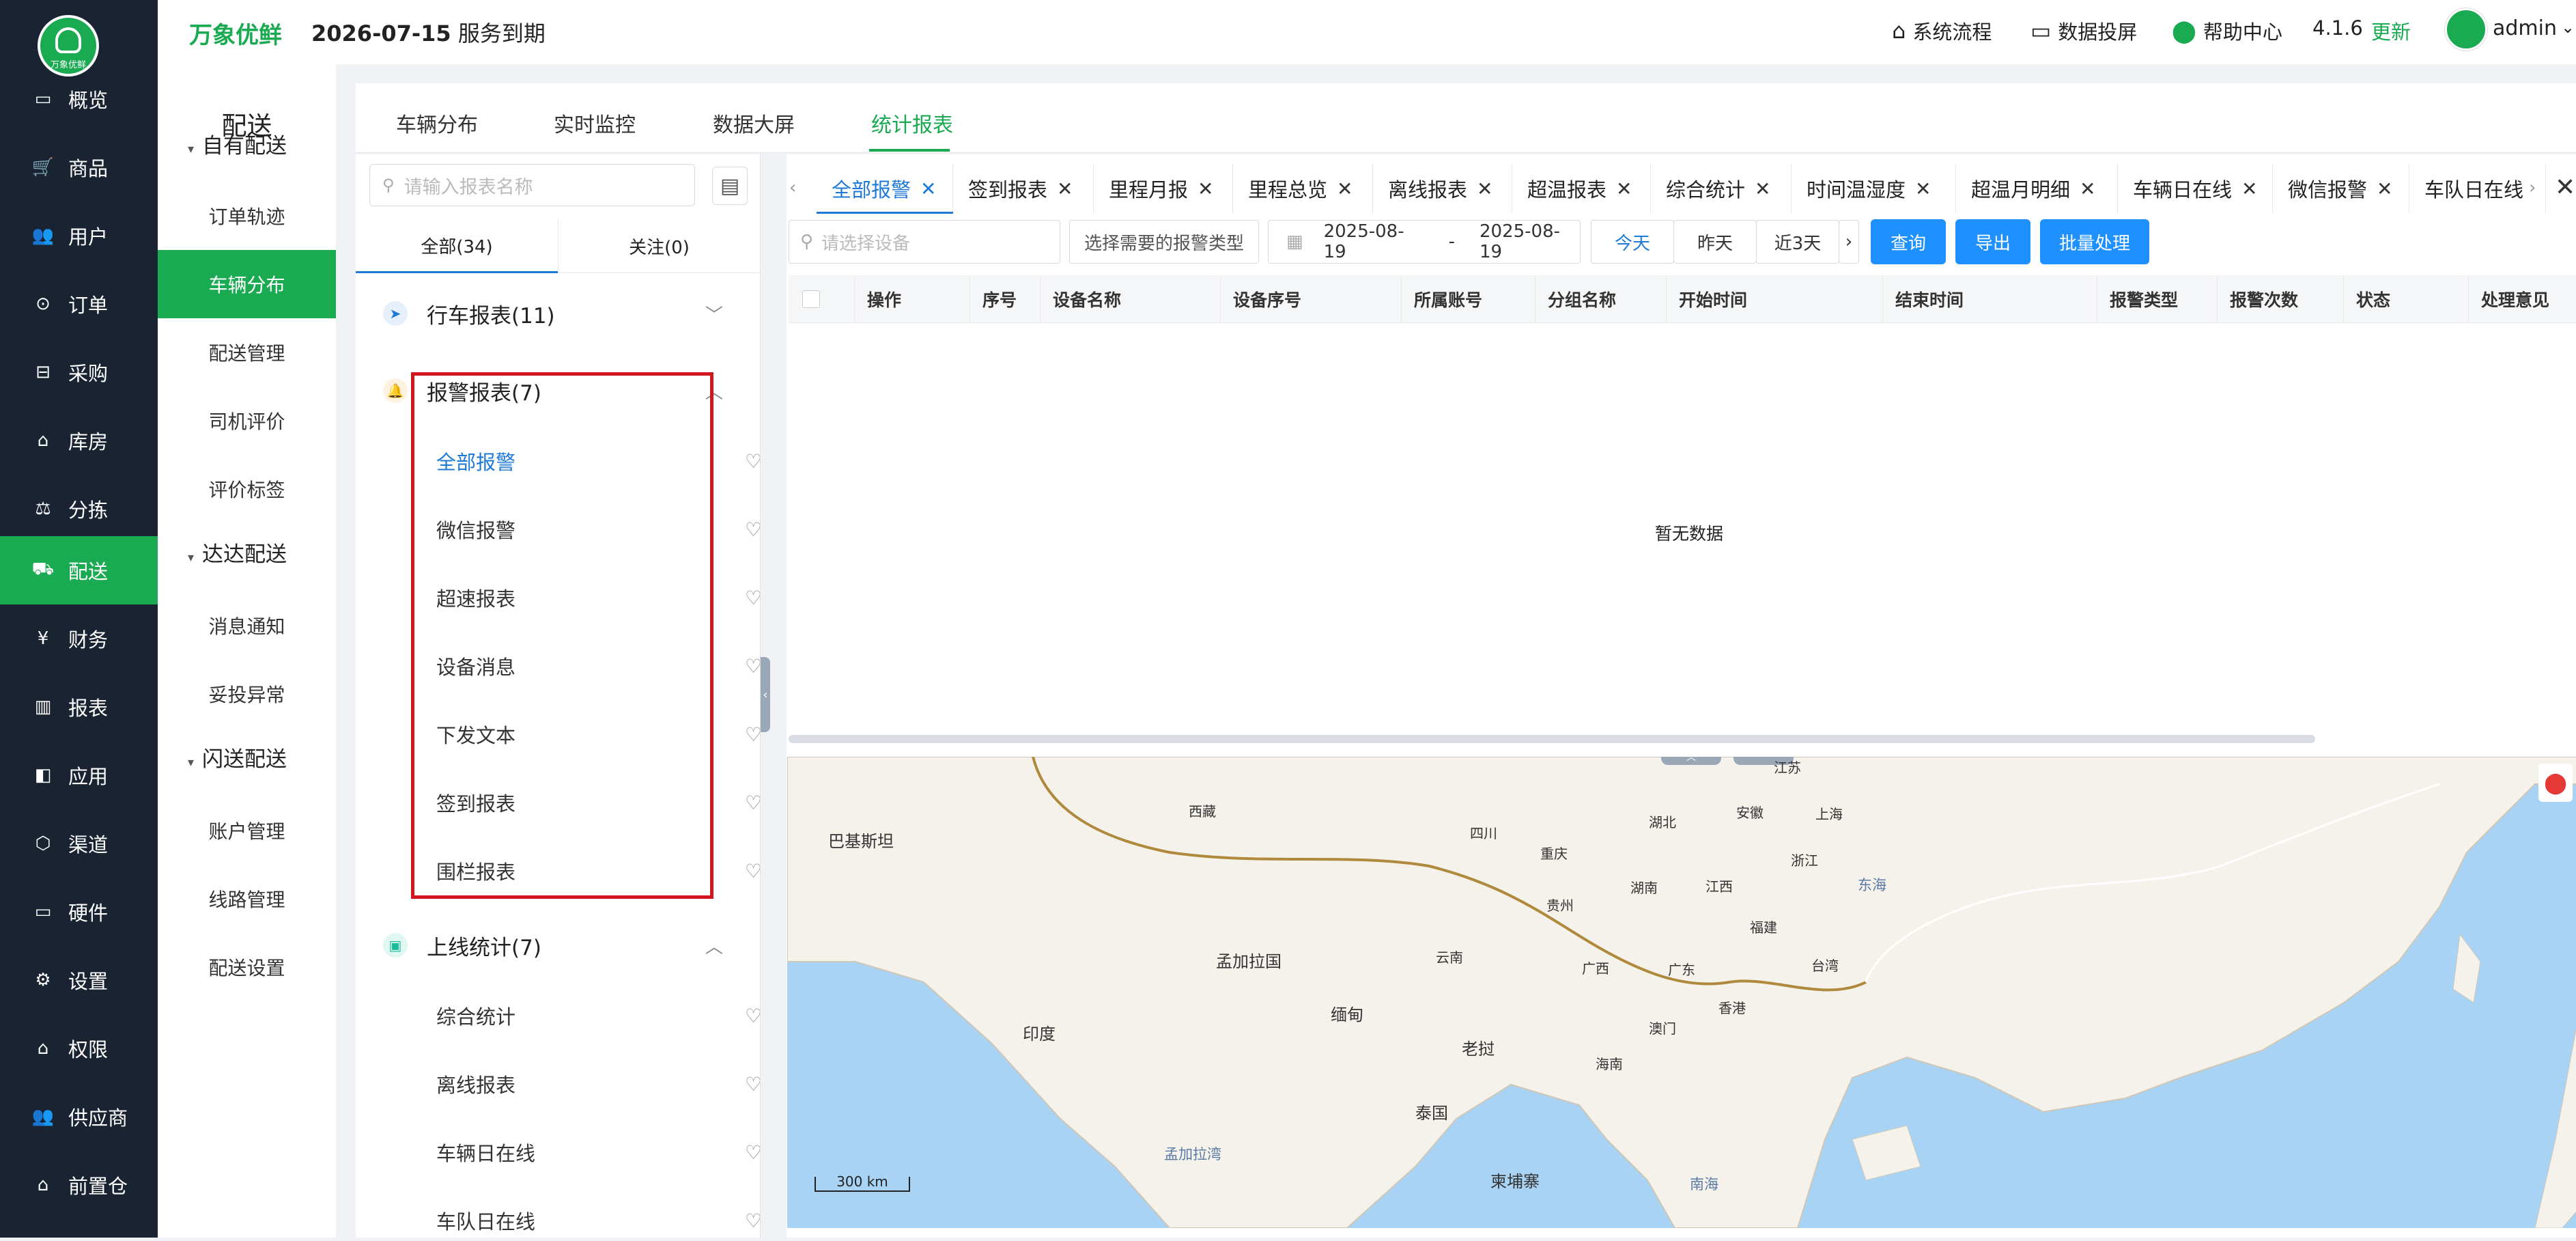 Image resolution: width=2576 pixels, height=1241 pixels. What do you see at coordinates (2227, 30) in the screenshot?
I see `help-center-link: ⬤ 帮助中心` at bounding box center [2227, 30].